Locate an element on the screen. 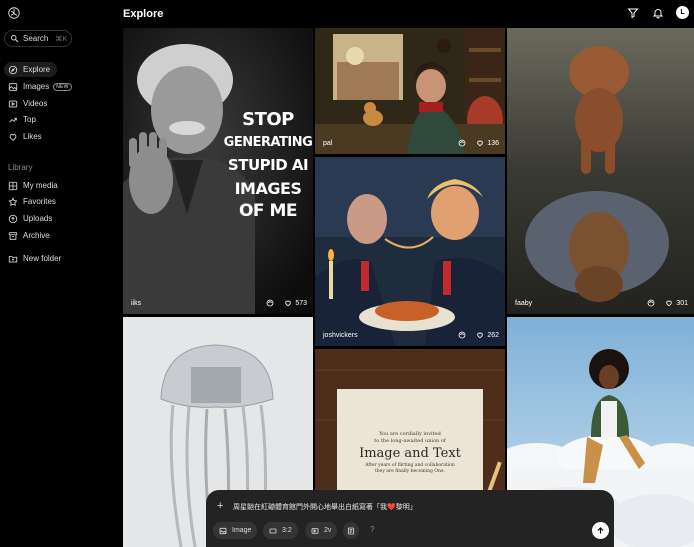 The width and height of the screenshot is (694, 547). upload-icon is located at coordinates (13, 218).